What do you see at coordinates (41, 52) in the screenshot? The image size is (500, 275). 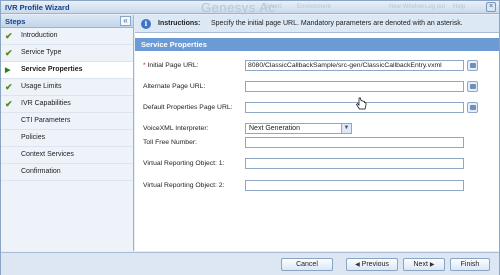 I see `step-label: Service Type` at bounding box center [41, 52].